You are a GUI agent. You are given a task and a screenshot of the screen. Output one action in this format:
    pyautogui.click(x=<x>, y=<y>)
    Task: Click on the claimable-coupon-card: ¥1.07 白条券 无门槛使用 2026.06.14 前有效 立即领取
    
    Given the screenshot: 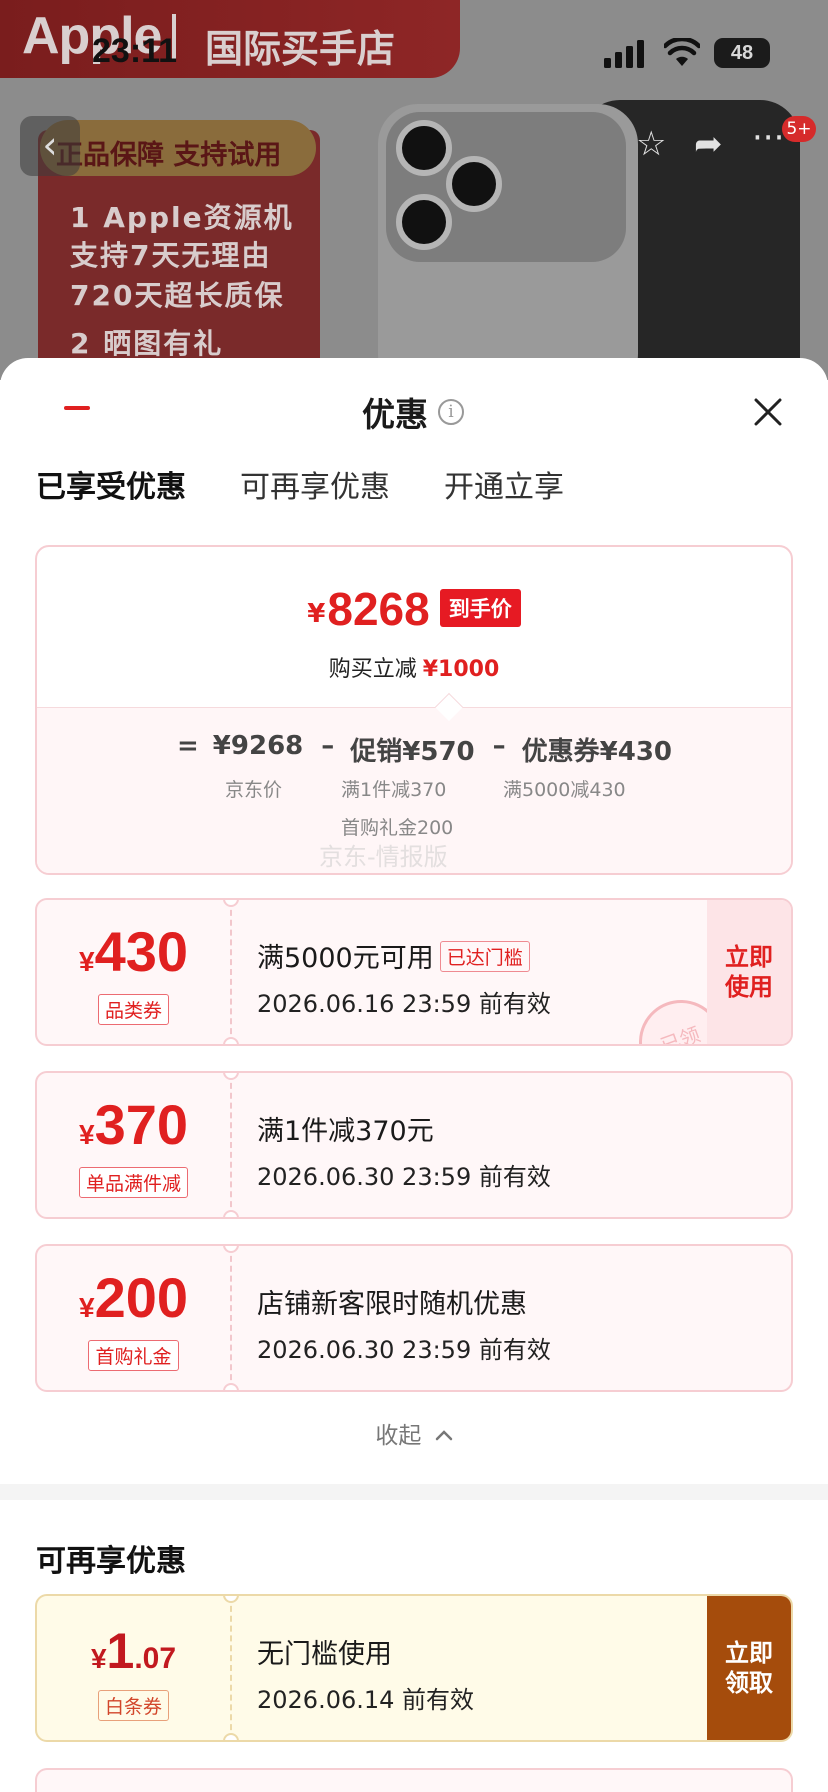 What is the action you would take?
    pyautogui.click(x=414, y=1668)
    